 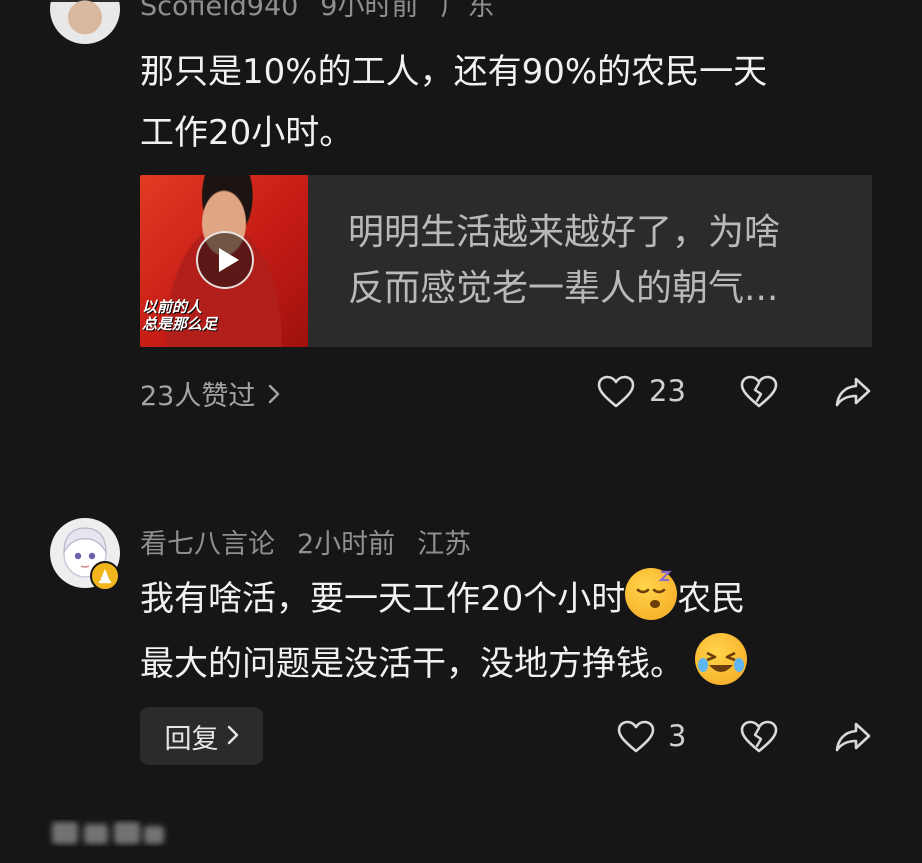 What do you see at coordinates (207, 544) in the screenshot?
I see `username: 看七八言论` at bounding box center [207, 544].